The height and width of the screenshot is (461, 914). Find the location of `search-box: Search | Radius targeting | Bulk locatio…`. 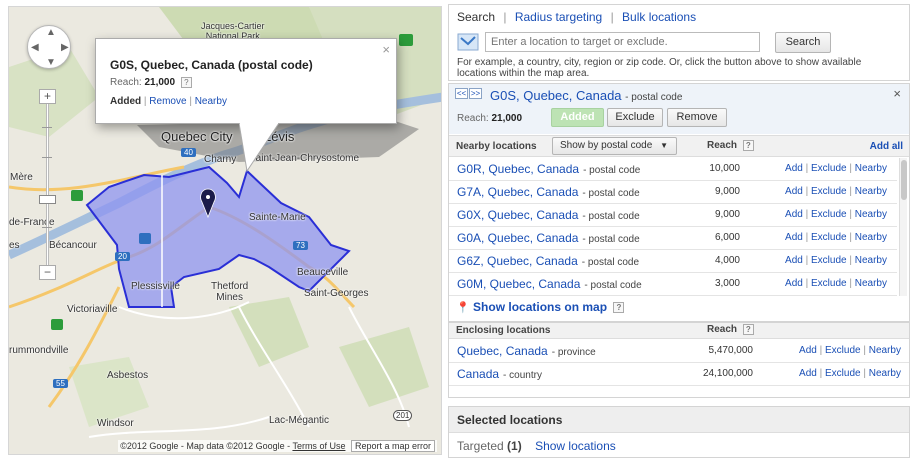

search-box: Search | Radius targeting | Bulk locatio… is located at coordinates (679, 42).